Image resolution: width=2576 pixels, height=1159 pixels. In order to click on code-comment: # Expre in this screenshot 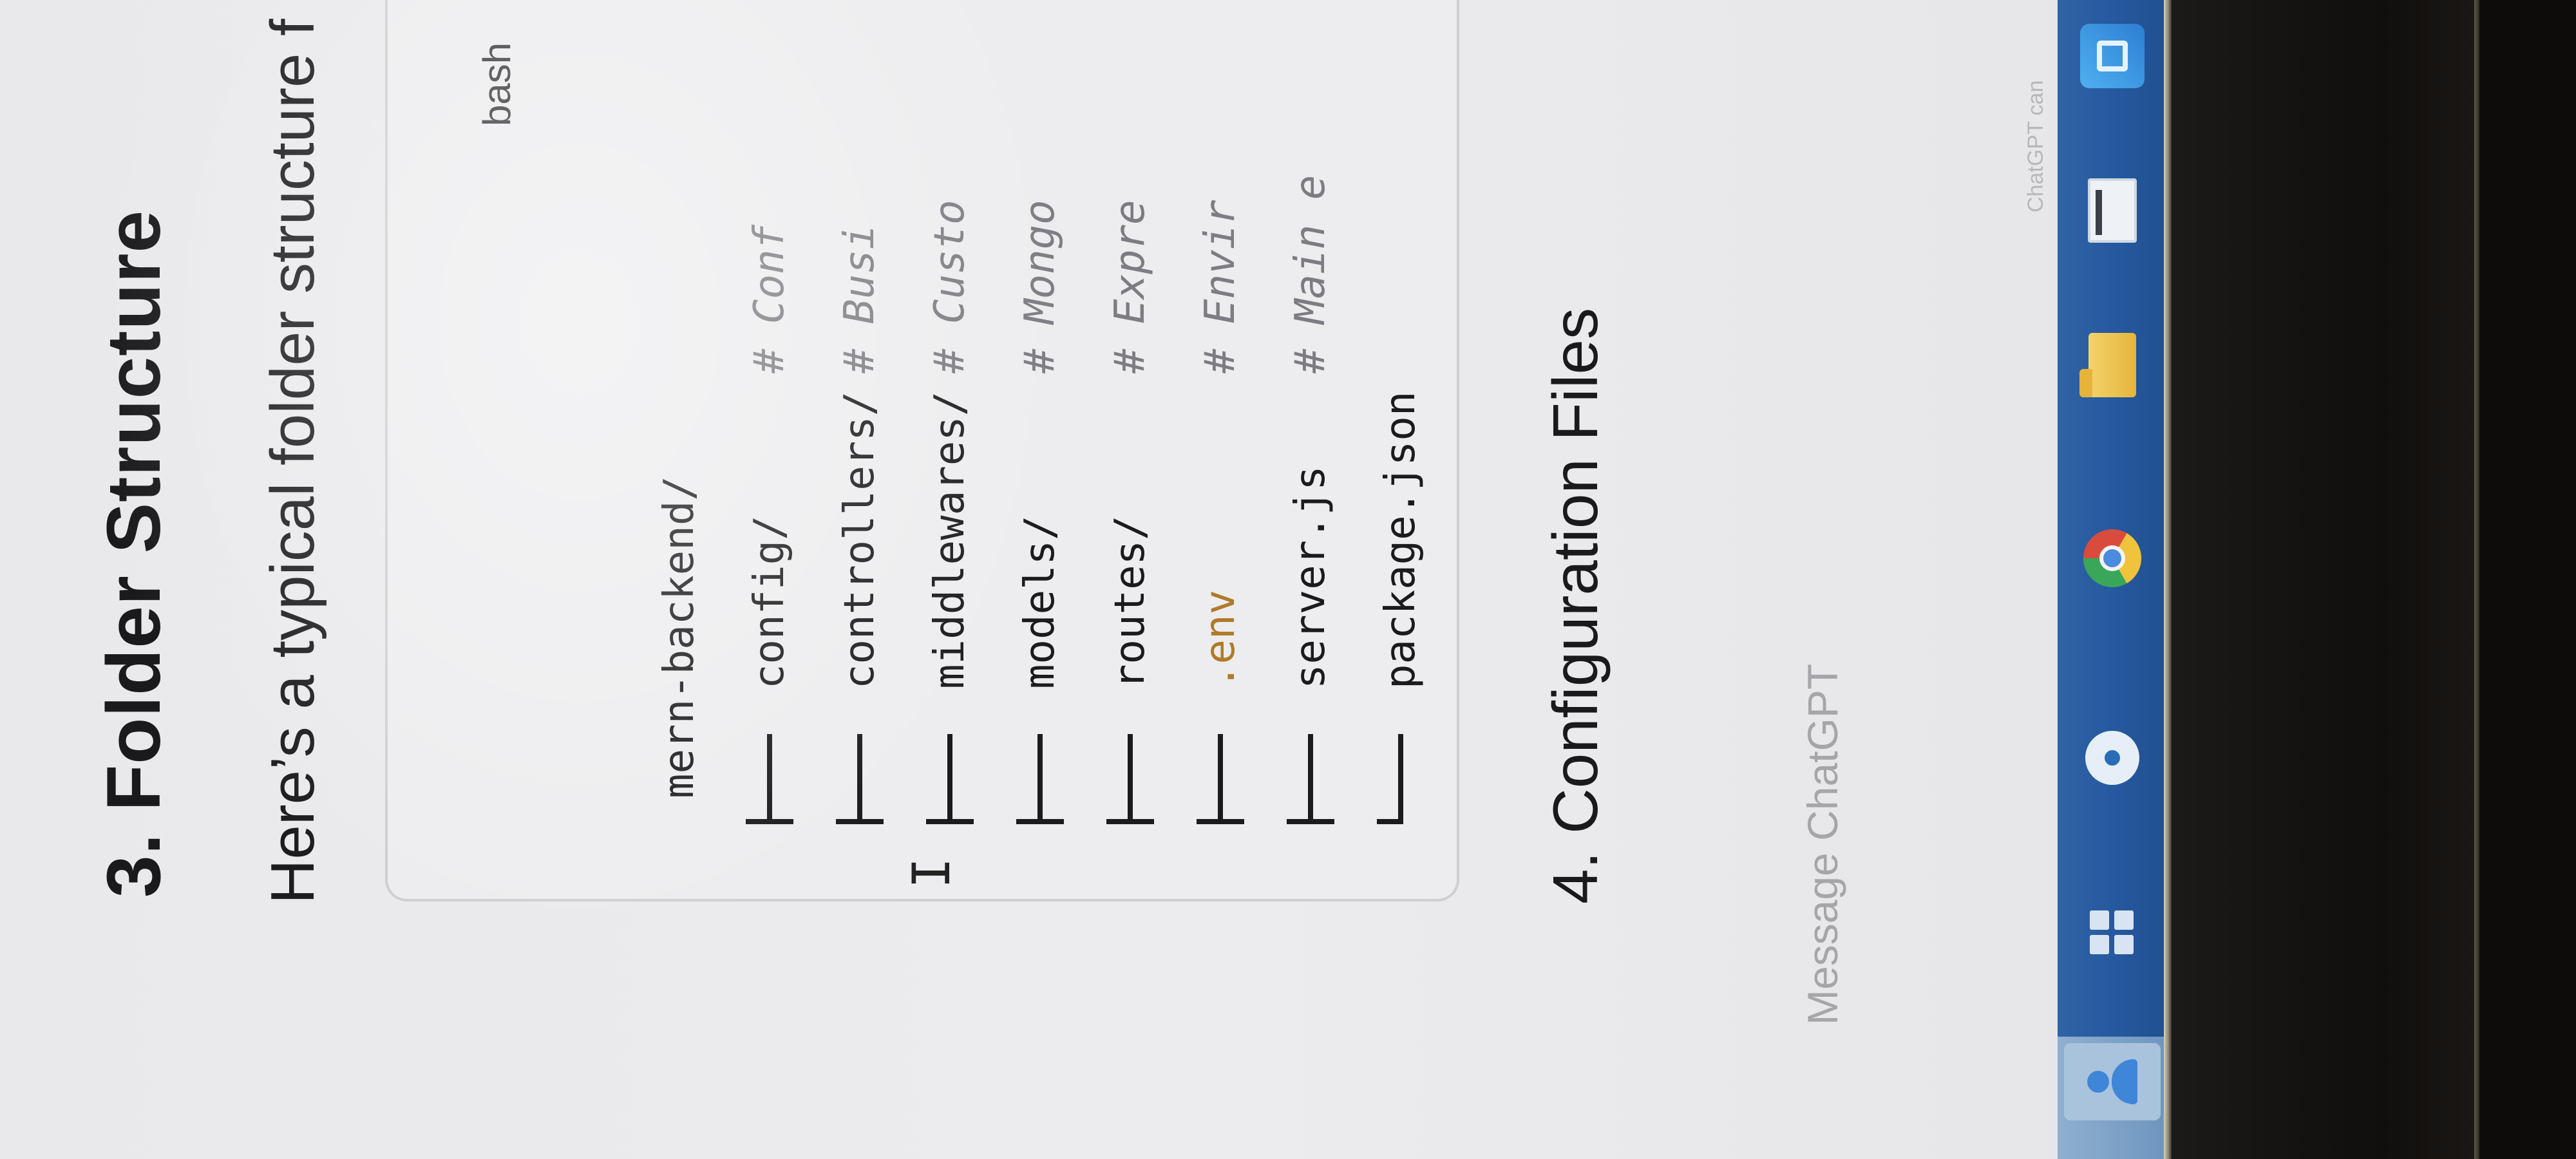, I will do `click(1130, 286)`.